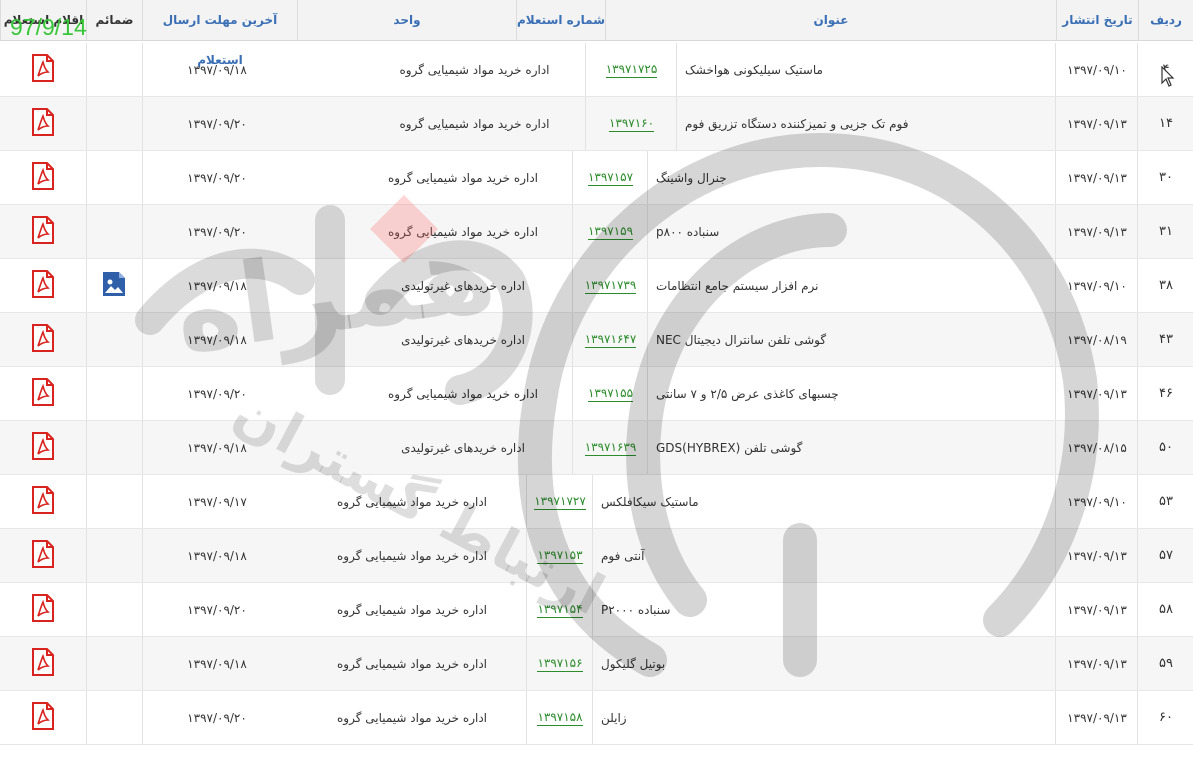 The image size is (1193, 757). I want to click on inquiry-number-link: ۱۳۹۷۱۵۸, so click(560, 718).